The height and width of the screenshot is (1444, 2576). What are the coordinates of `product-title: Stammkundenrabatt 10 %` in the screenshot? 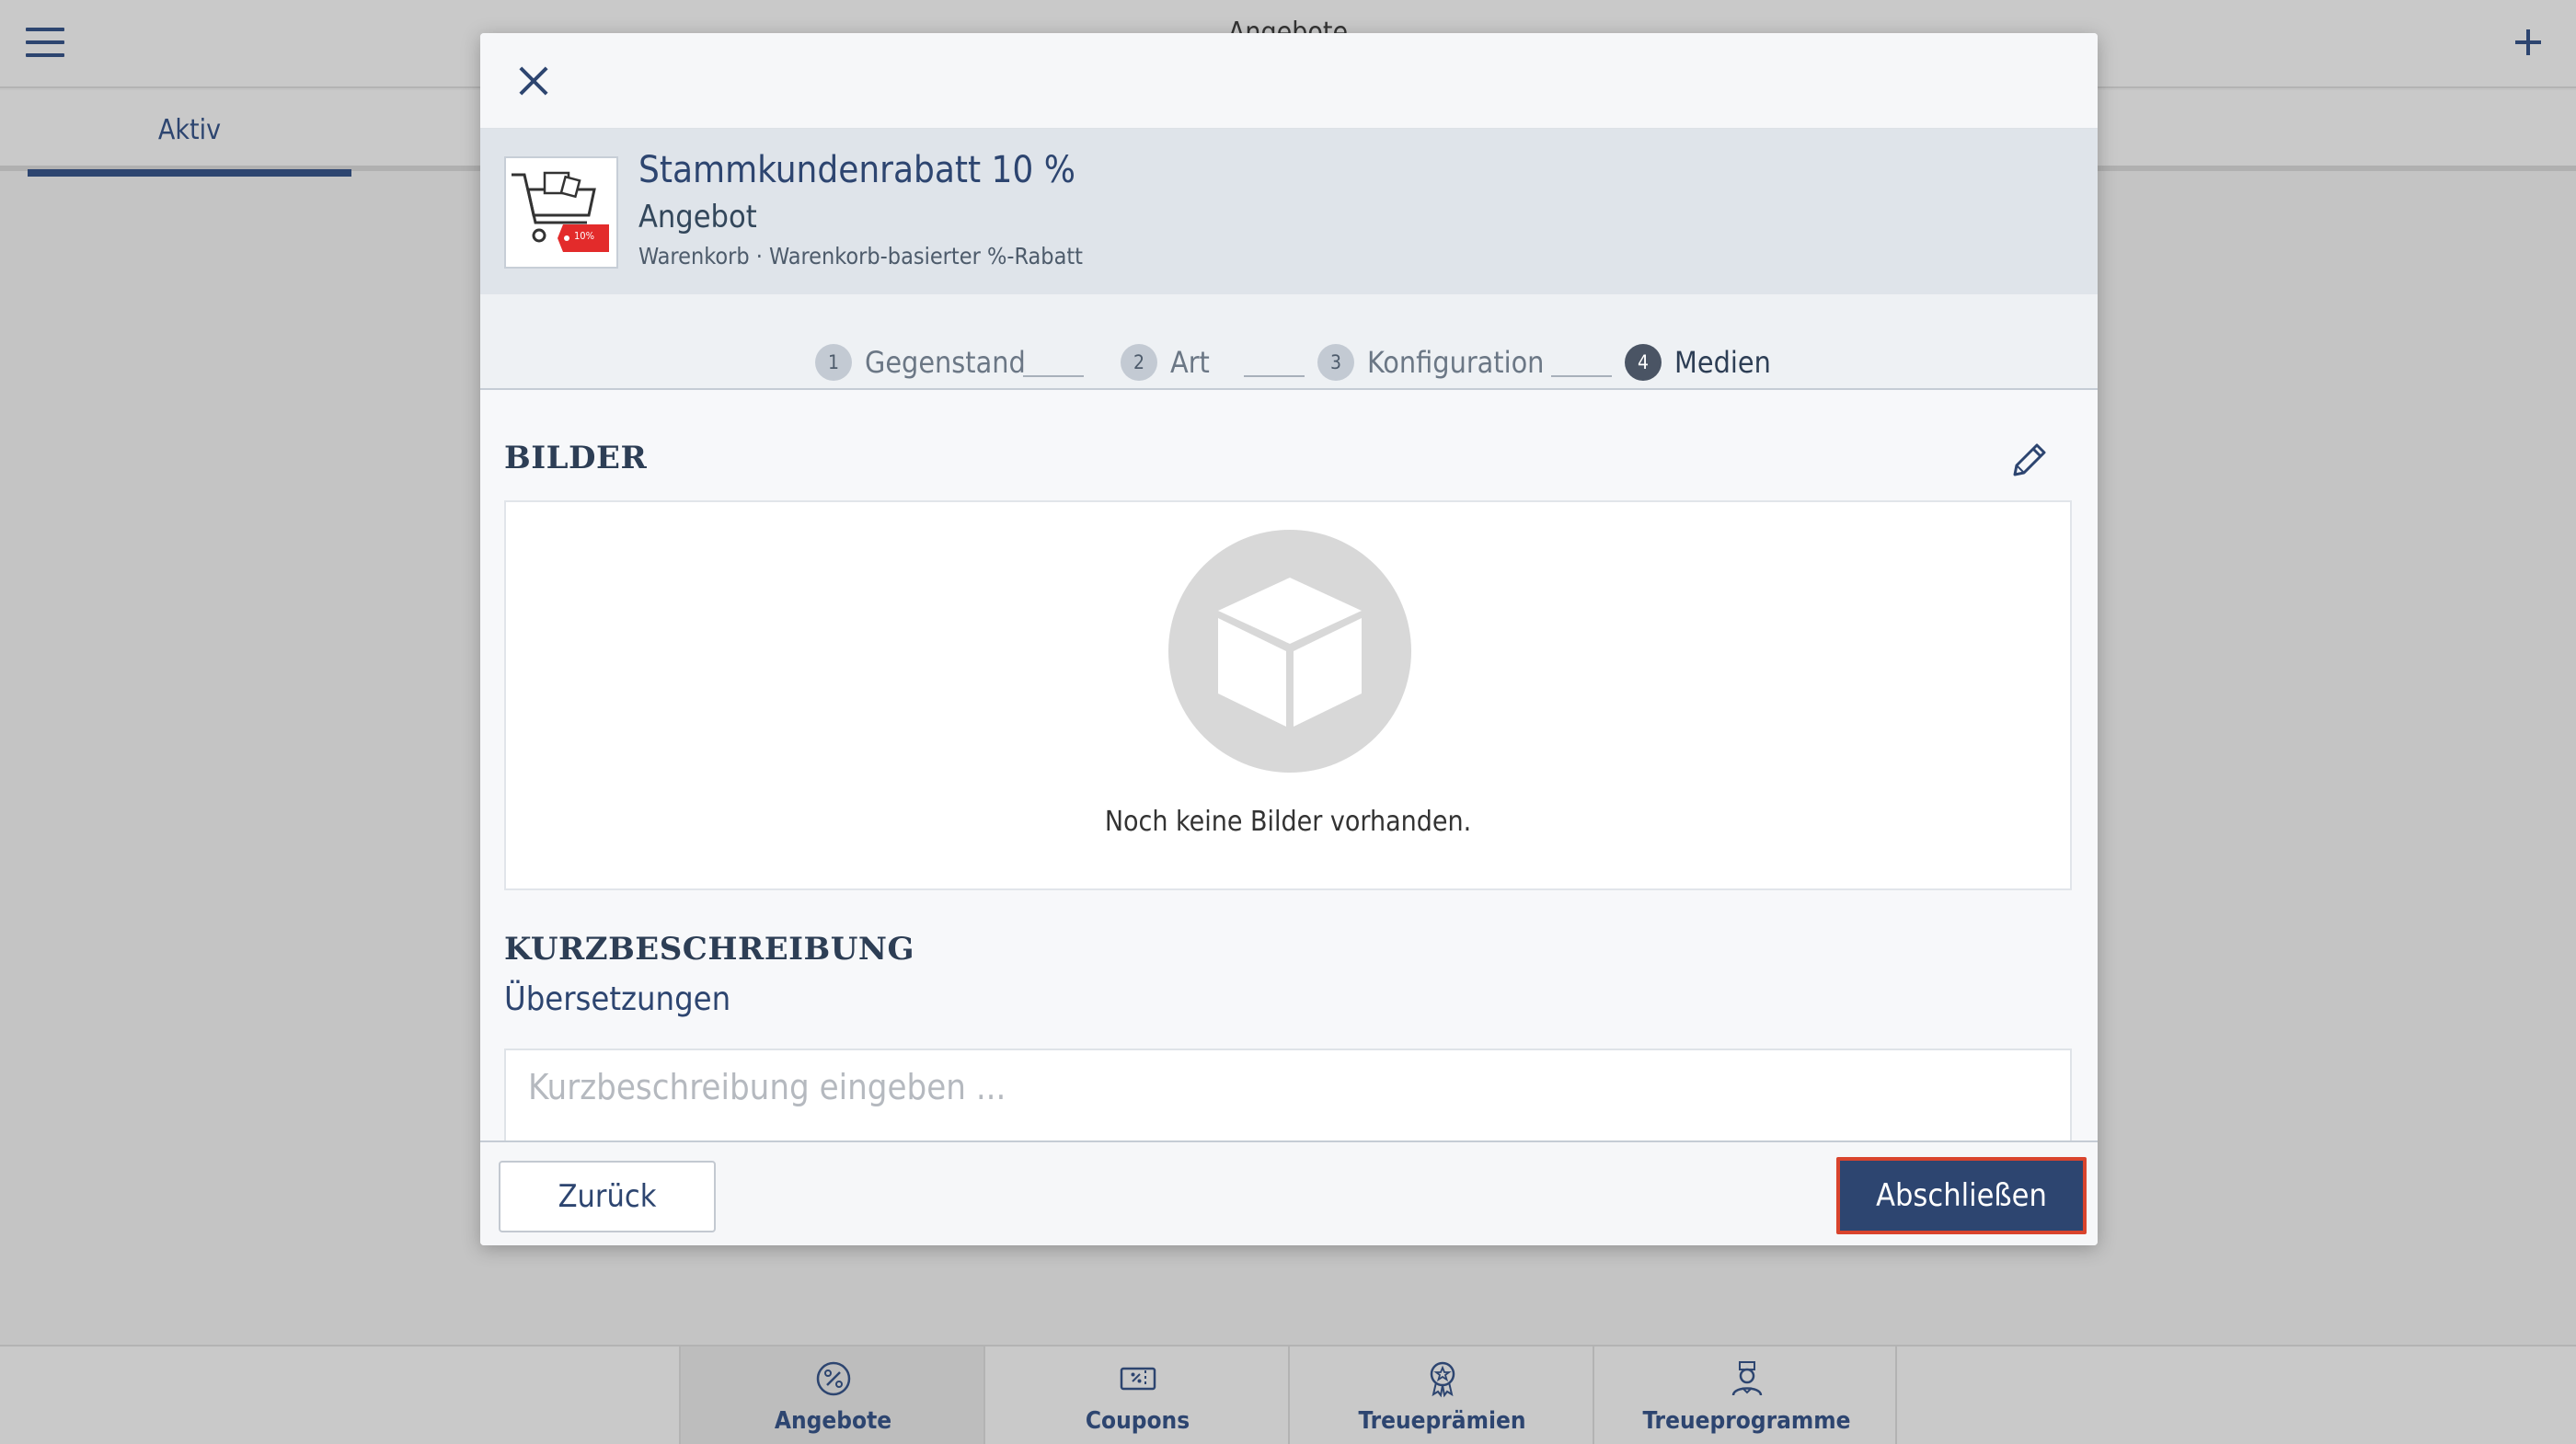 It's located at (856, 170).